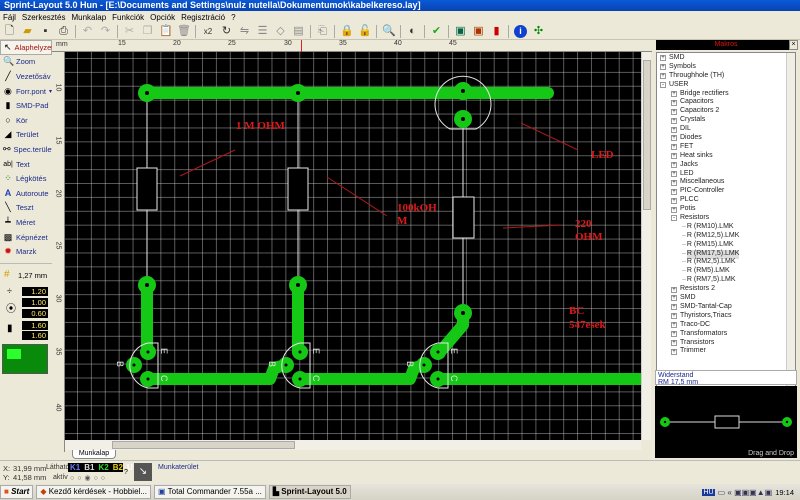  I want to click on menu-functions: Funkciók, so click(128, 17).